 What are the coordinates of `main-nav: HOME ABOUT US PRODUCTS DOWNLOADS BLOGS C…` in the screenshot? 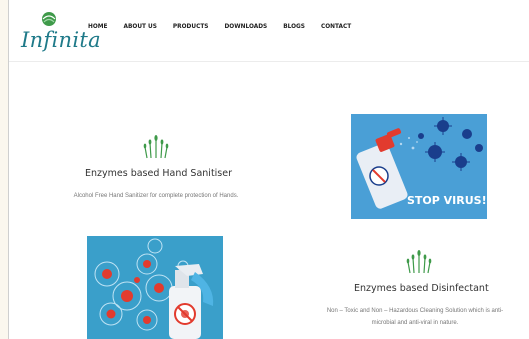 It's located at (227, 27).